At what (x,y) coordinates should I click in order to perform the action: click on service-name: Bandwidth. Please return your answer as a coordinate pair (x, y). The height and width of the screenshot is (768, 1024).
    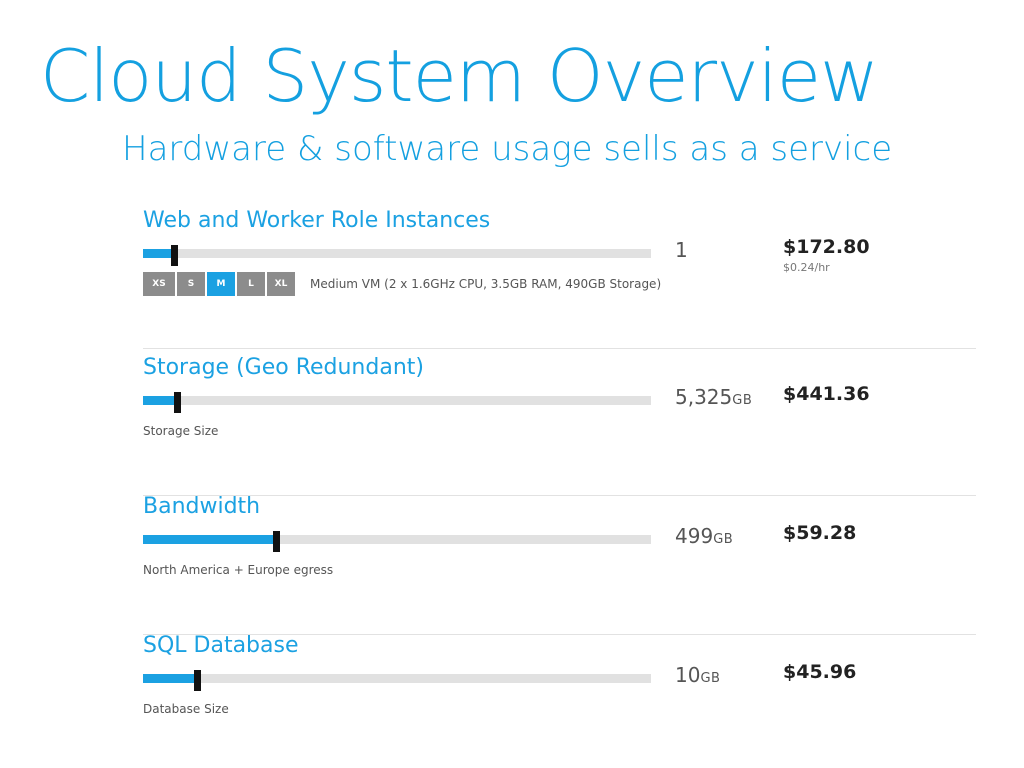
    Looking at the image, I should click on (202, 506).